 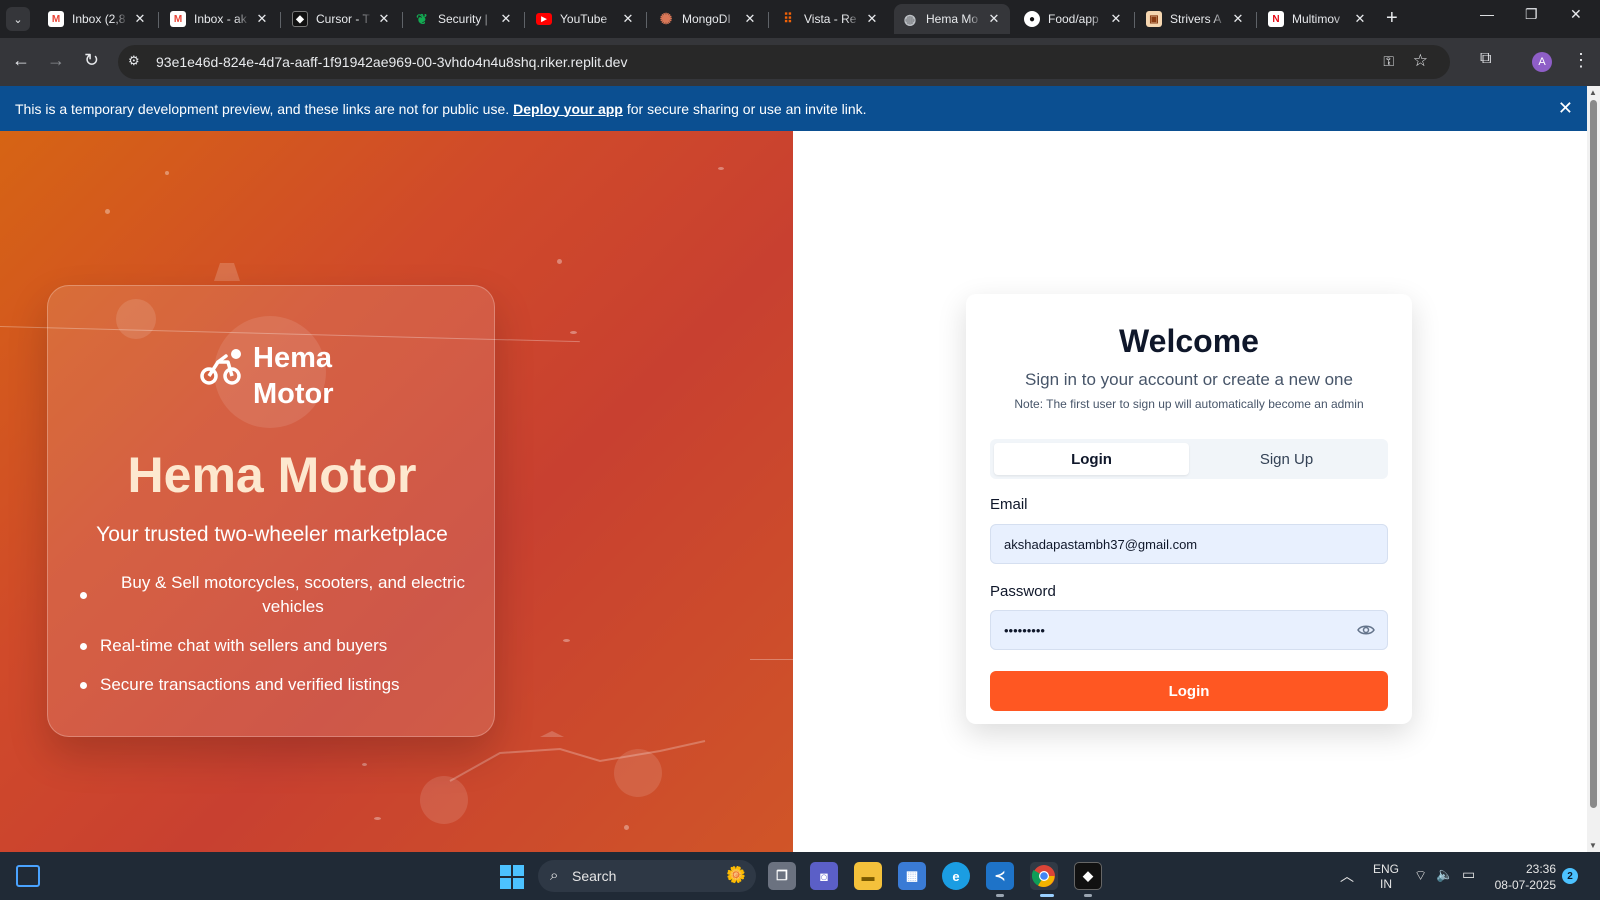 I want to click on hero-title: Hema Motor, so click(x=272, y=475).